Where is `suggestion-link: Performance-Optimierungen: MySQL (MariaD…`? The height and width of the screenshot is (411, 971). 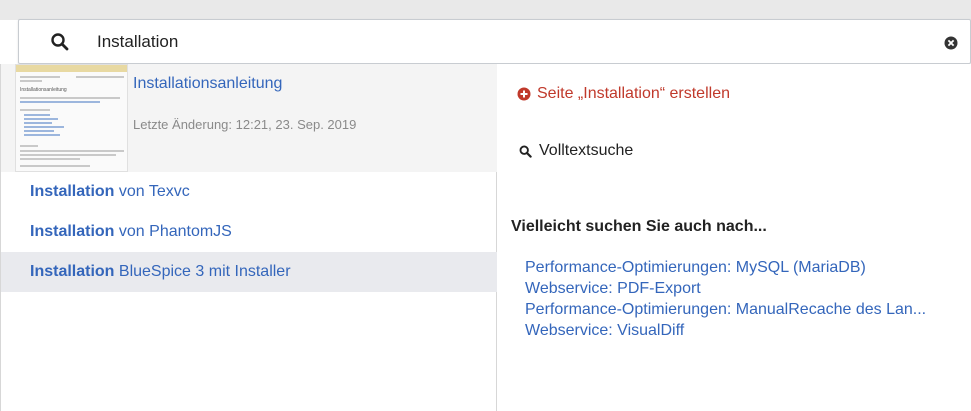 suggestion-link: Performance-Optimierungen: MySQL (MariaD… is located at coordinates (745, 267).